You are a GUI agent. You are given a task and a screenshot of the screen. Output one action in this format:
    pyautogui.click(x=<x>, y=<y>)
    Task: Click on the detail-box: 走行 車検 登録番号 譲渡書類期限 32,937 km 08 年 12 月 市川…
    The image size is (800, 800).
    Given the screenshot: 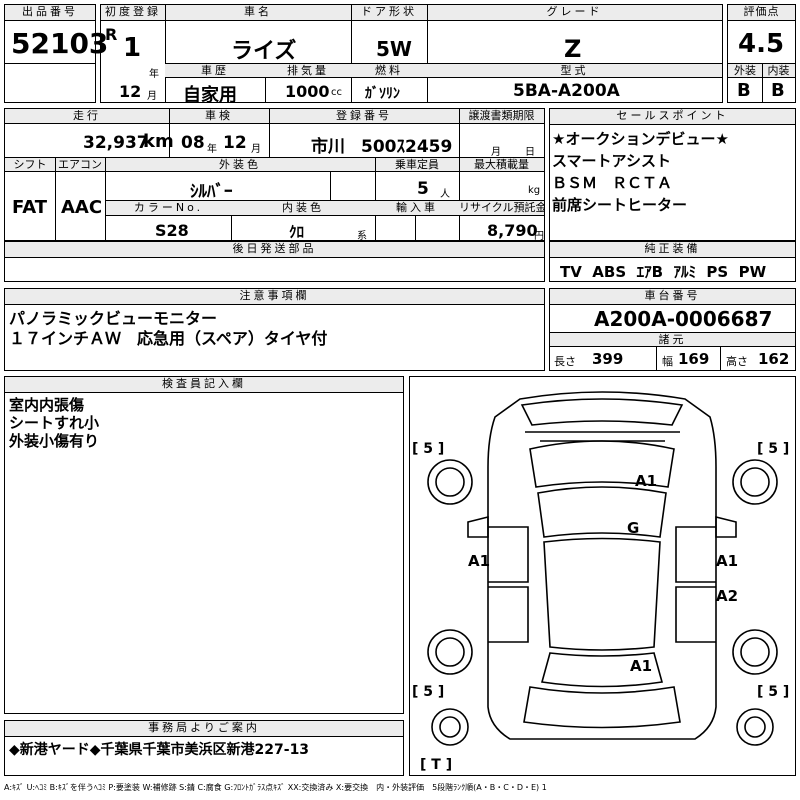 What is the action you would take?
    pyautogui.click(x=274, y=175)
    